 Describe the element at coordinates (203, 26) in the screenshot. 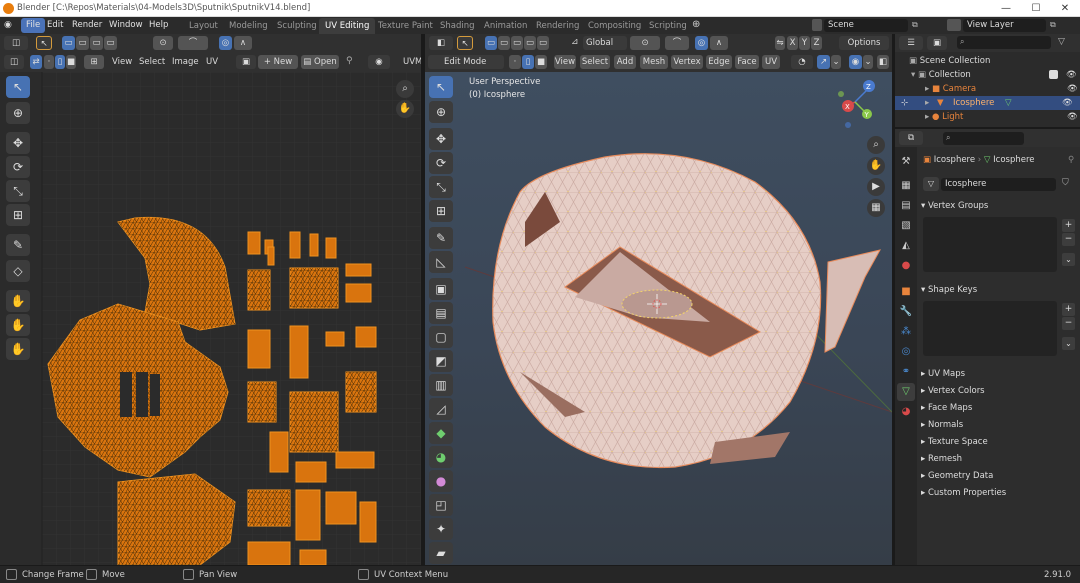

I see `tab-layout: Layout` at that location.